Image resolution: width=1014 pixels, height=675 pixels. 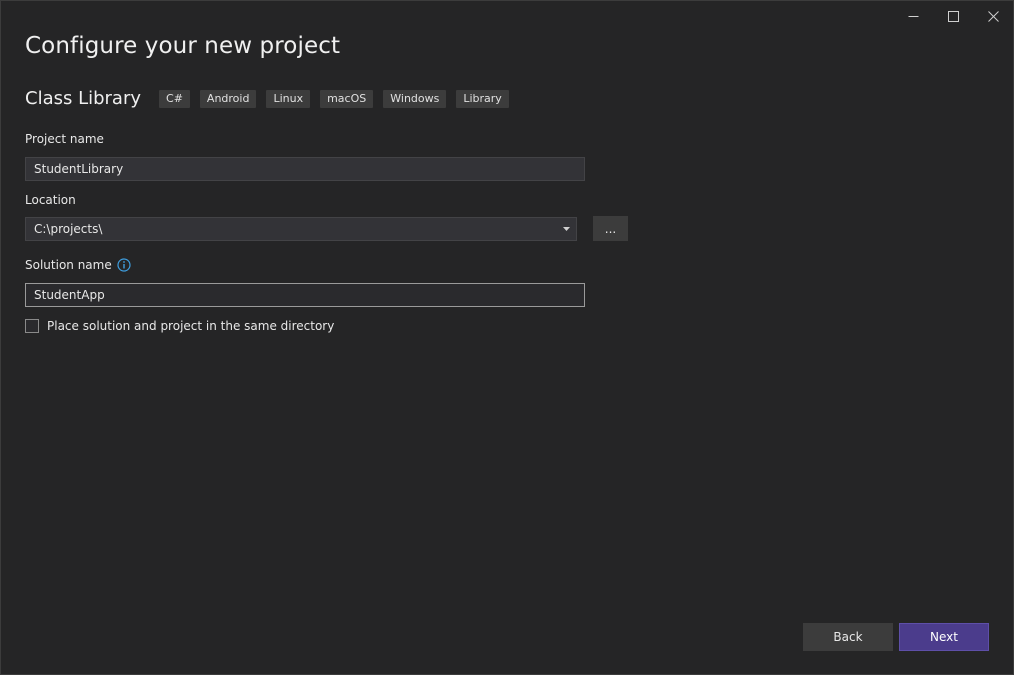 I want to click on back-button: Back, so click(x=848, y=637).